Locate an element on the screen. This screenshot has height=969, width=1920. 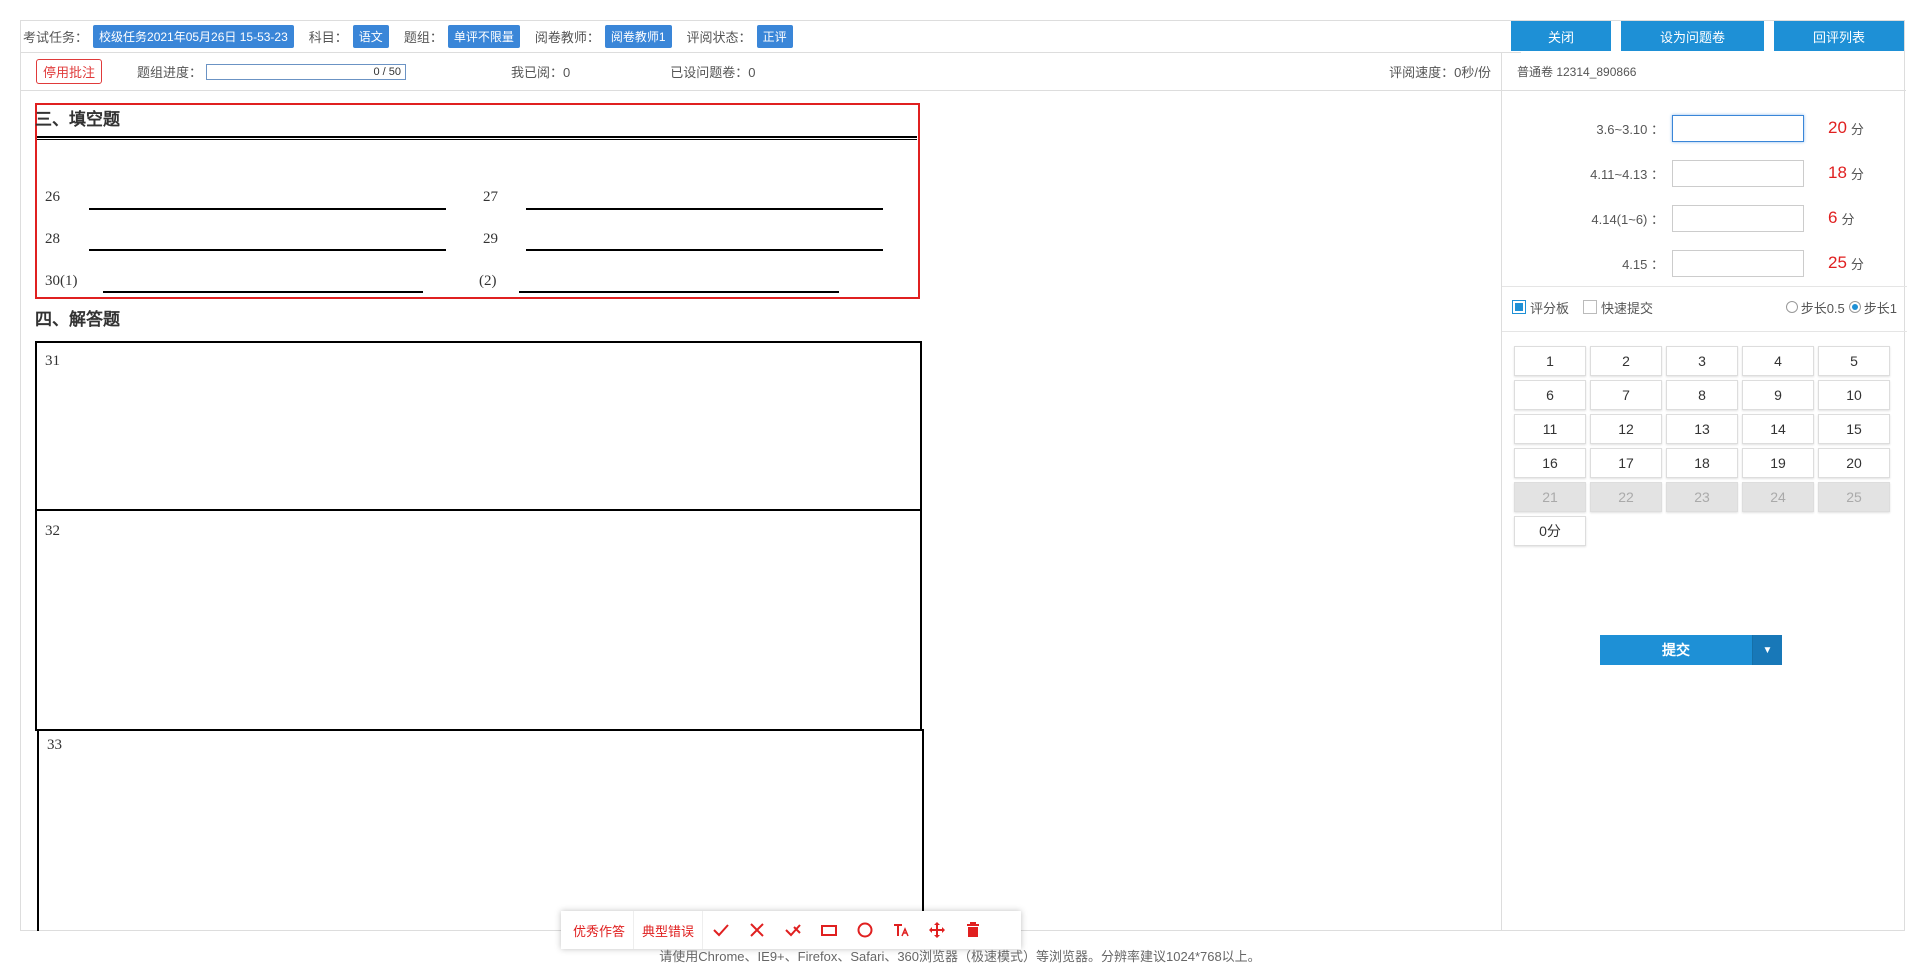
check-icon is located at coordinates (721, 930).